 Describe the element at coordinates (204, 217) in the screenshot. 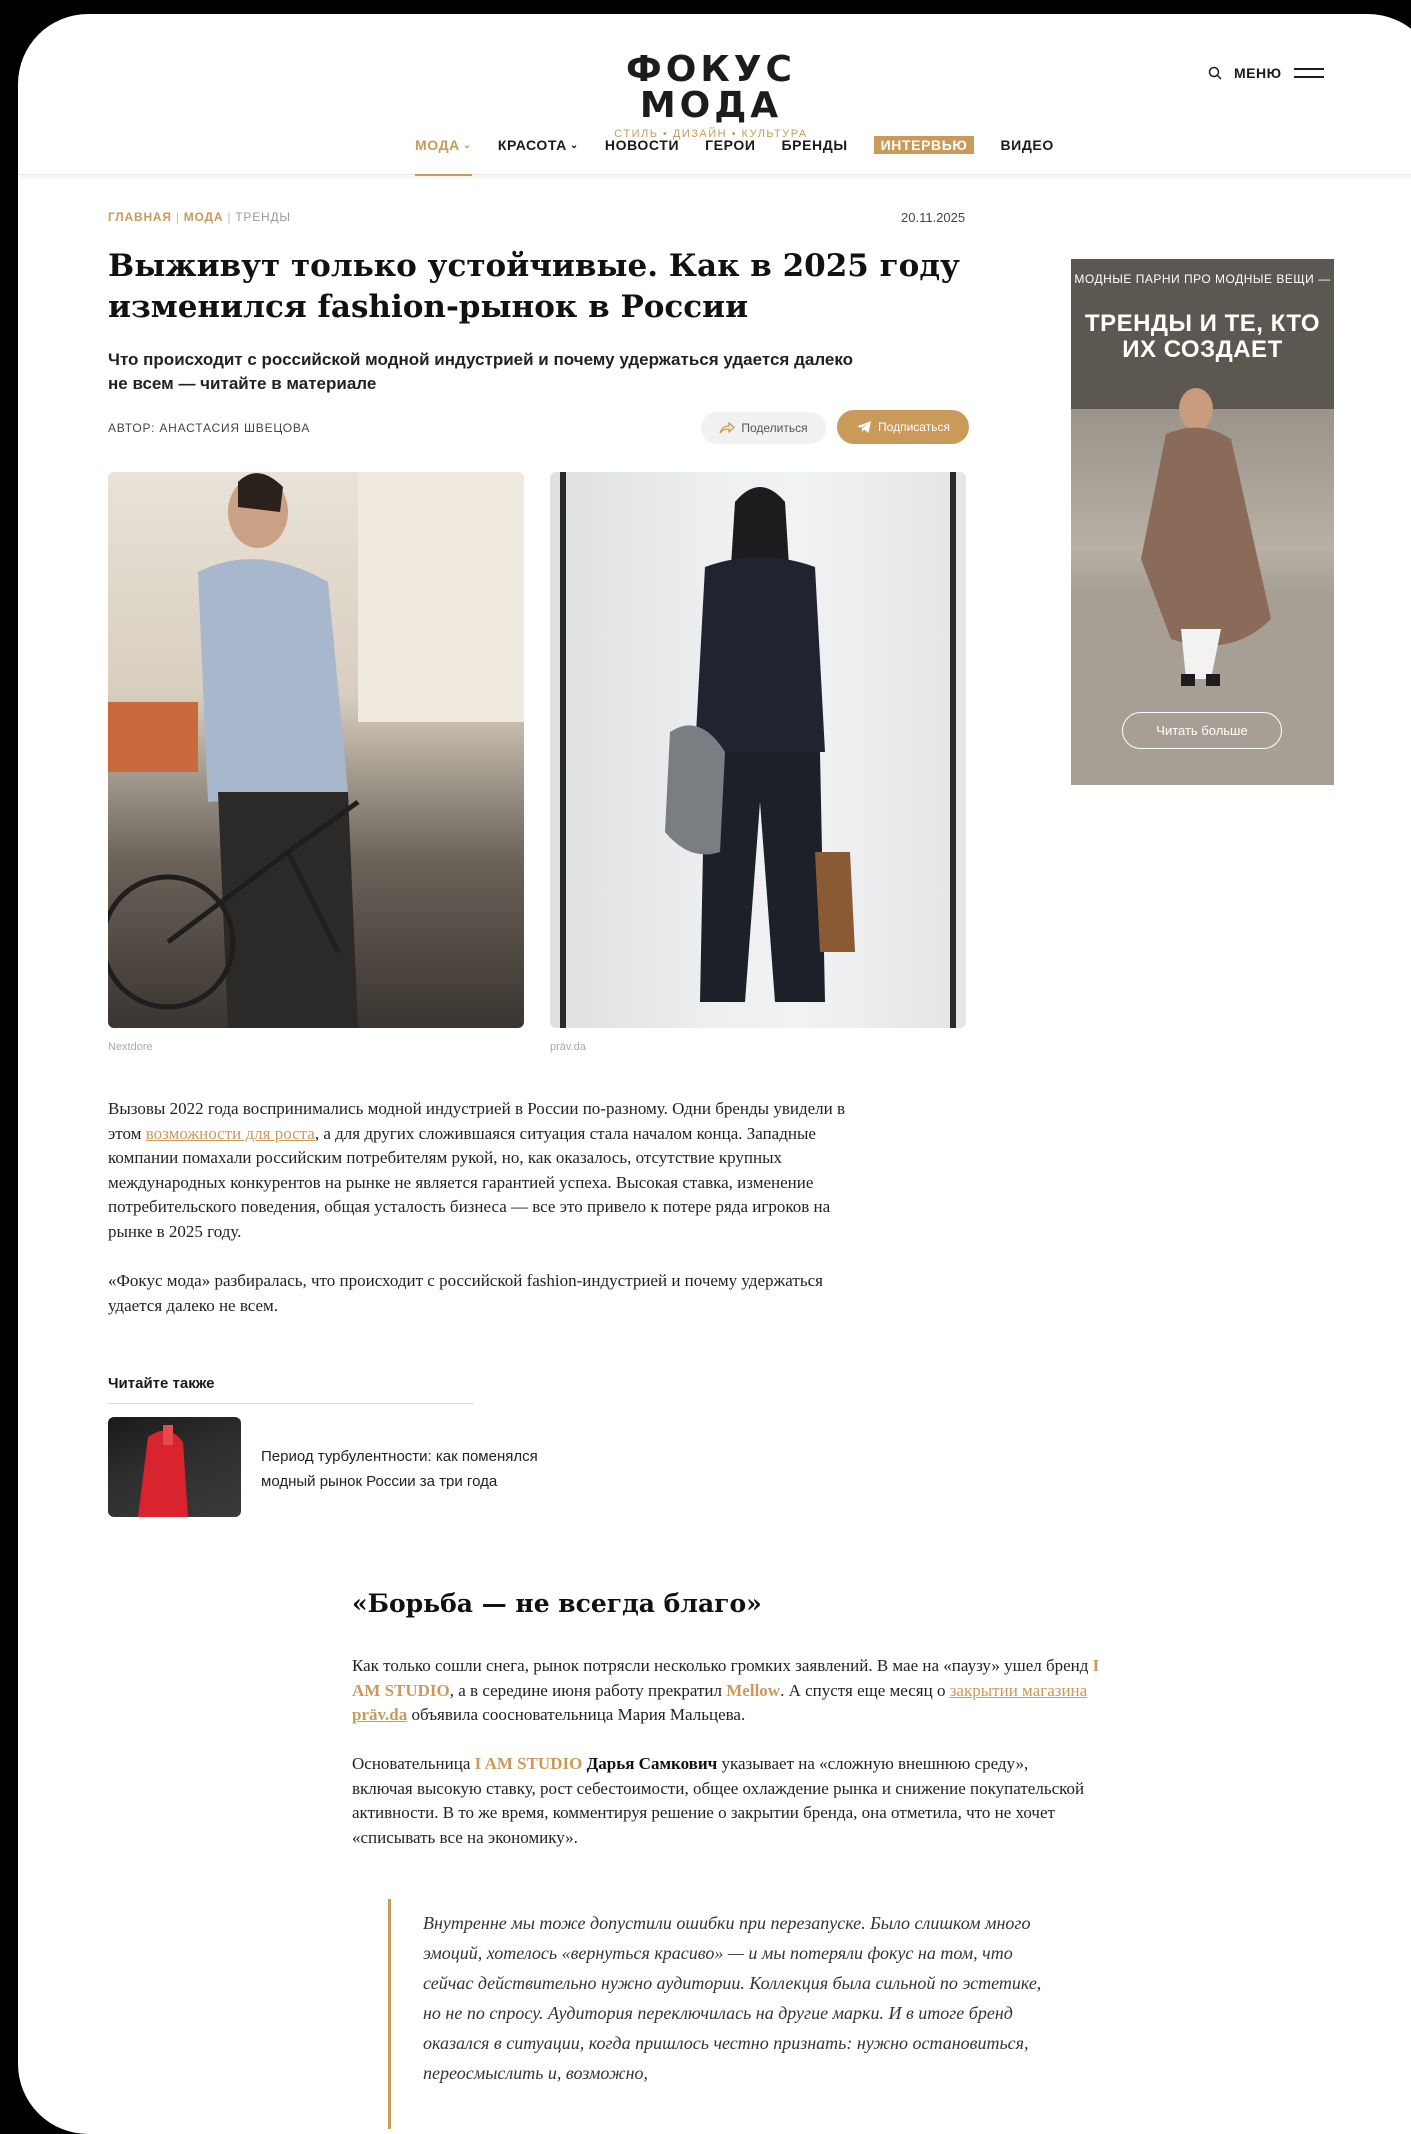

I see `breadcrumb-moda: МОДА` at that location.